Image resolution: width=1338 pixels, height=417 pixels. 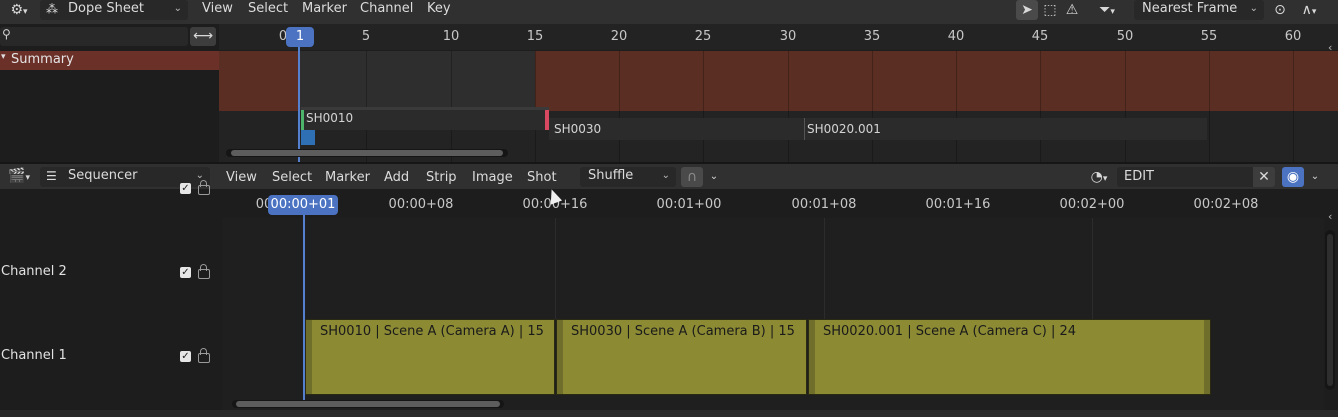 What do you see at coordinates (347, 181) in the screenshot?
I see `sequencer-menu-marker: Marker` at bounding box center [347, 181].